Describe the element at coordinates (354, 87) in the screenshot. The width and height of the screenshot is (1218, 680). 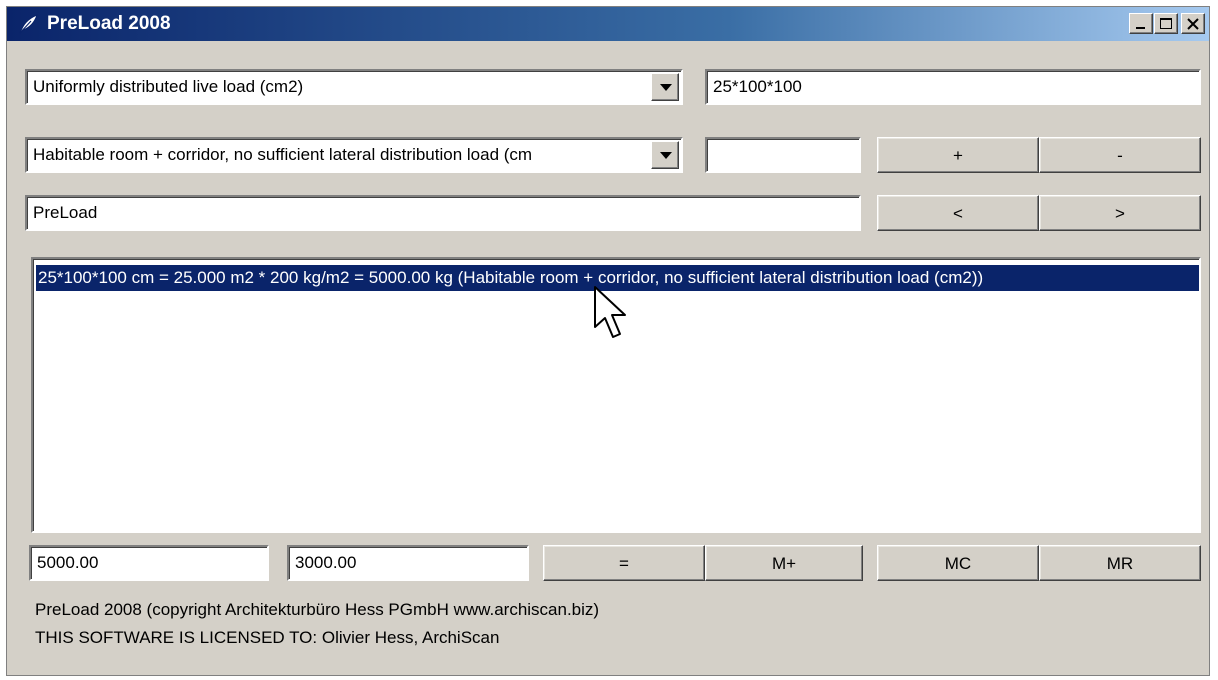
I see `load-type-select: Uniformly distributed live load (cm2)` at that location.